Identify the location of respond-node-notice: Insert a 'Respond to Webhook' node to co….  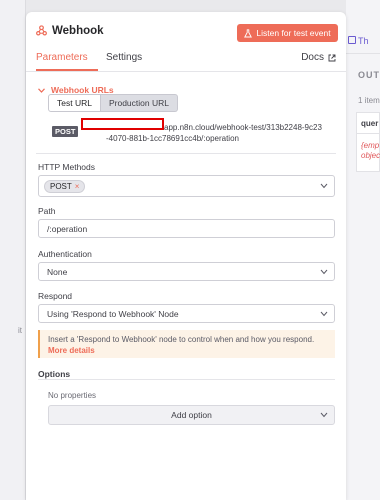
(186, 344).